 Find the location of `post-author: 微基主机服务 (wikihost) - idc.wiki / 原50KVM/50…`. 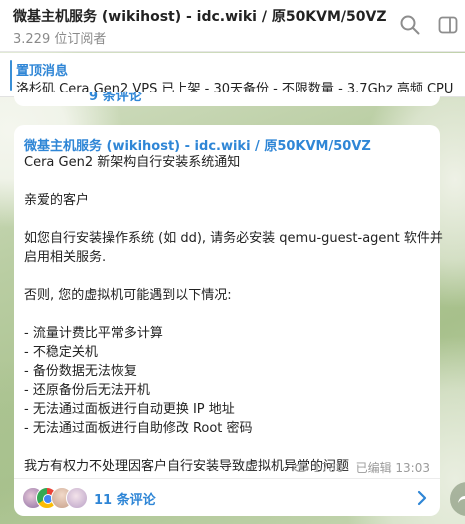

post-author: 微基主机服务 (wikihost) - idc.wiki / 原50KVM/50… is located at coordinates (197, 144).